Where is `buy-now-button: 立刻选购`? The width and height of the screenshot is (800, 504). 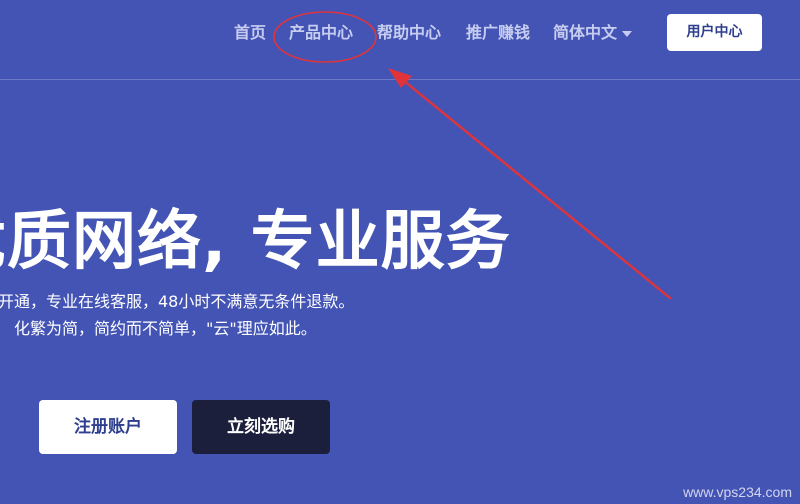 buy-now-button: 立刻选购 is located at coordinates (261, 427).